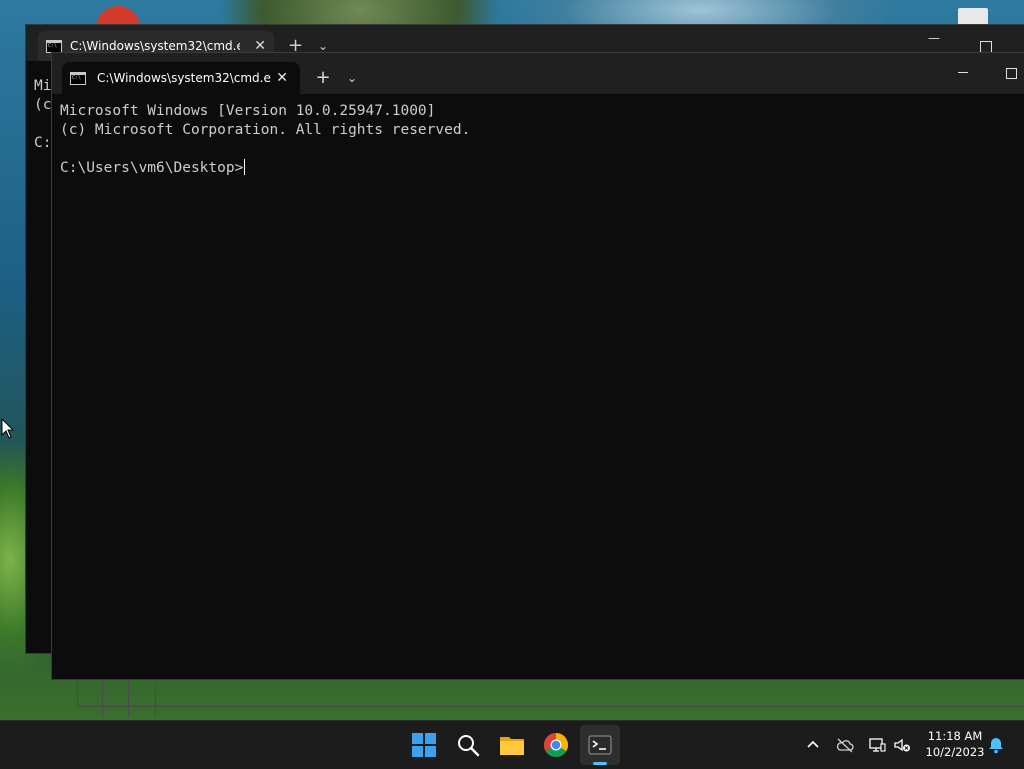 This screenshot has width=1024, height=769. I want to click on tab-dropdown-button: ⌄, so click(352, 78).